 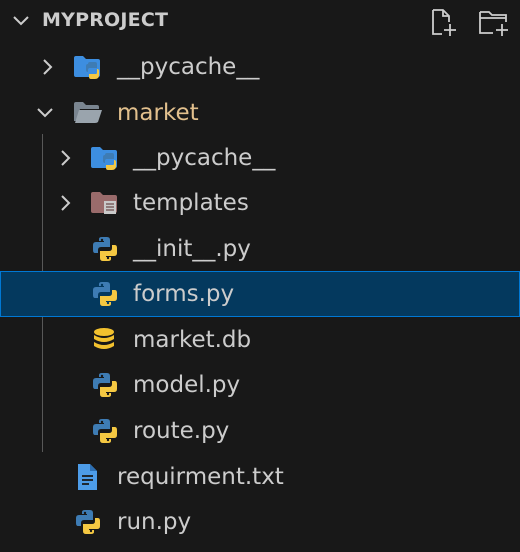 I want to click on new-folder-button, so click(x=493, y=22).